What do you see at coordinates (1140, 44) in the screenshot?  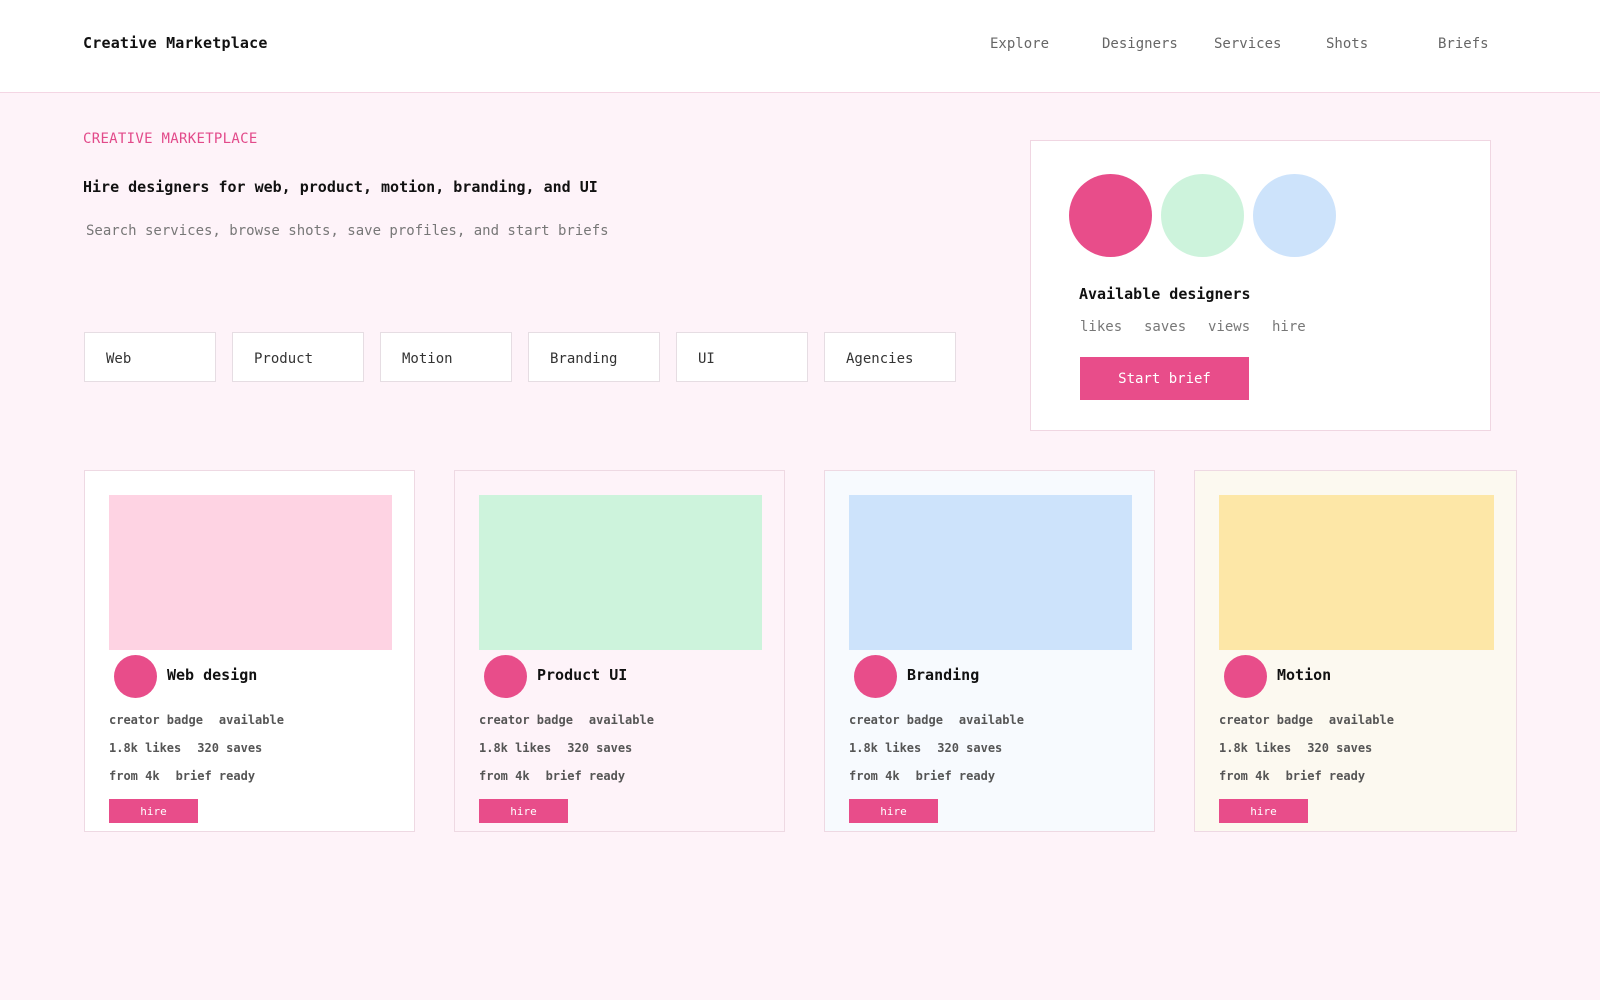 I see `nav-designers: Designers` at bounding box center [1140, 44].